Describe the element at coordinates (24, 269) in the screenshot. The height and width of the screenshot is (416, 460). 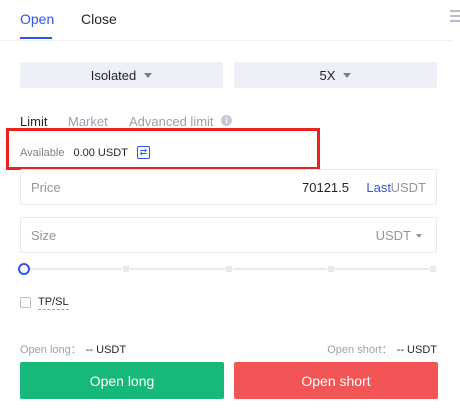
I see `size-slider-handle` at that location.